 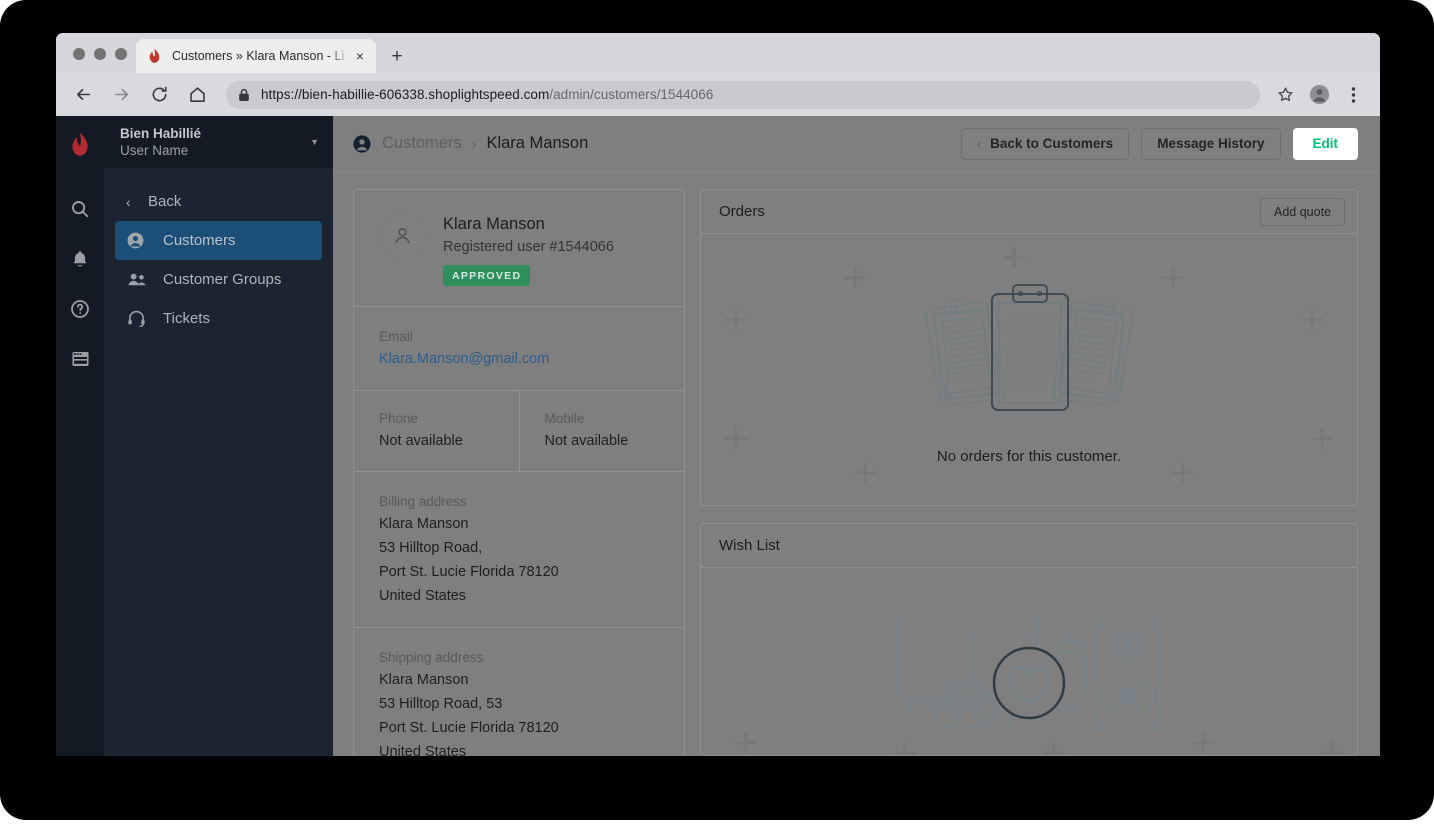 What do you see at coordinates (165, 201) in the screenshot?
I see `sidebar-back-label: Back` at bounding box center [165, 201].